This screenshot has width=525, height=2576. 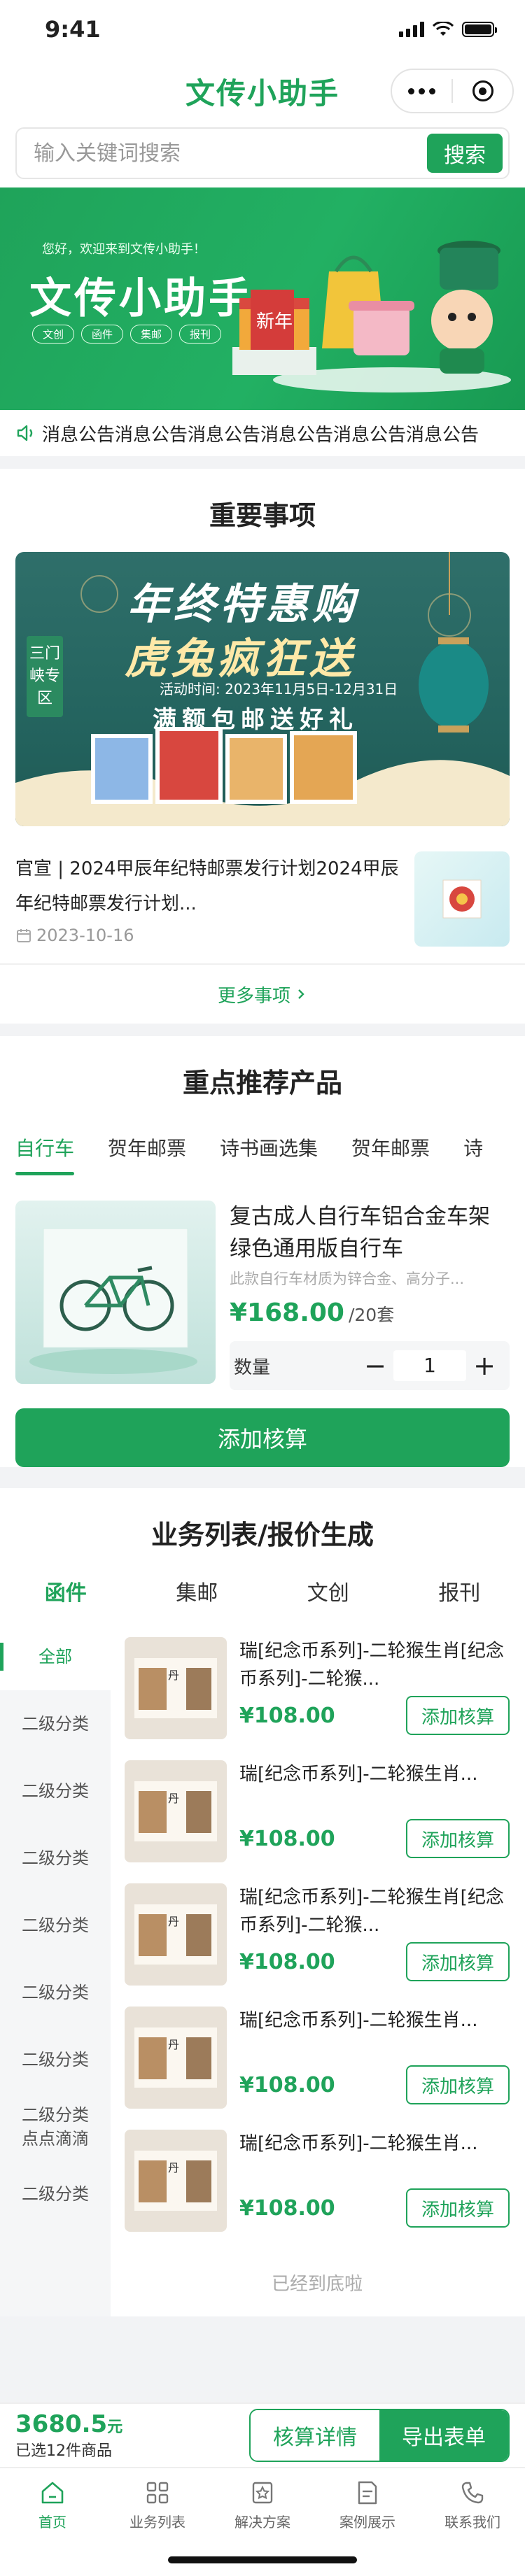 What do you see at coordinates (55, 1656) in the screenshot?
I see `category-item-all: 全部` at bounding box center [55, 1656].